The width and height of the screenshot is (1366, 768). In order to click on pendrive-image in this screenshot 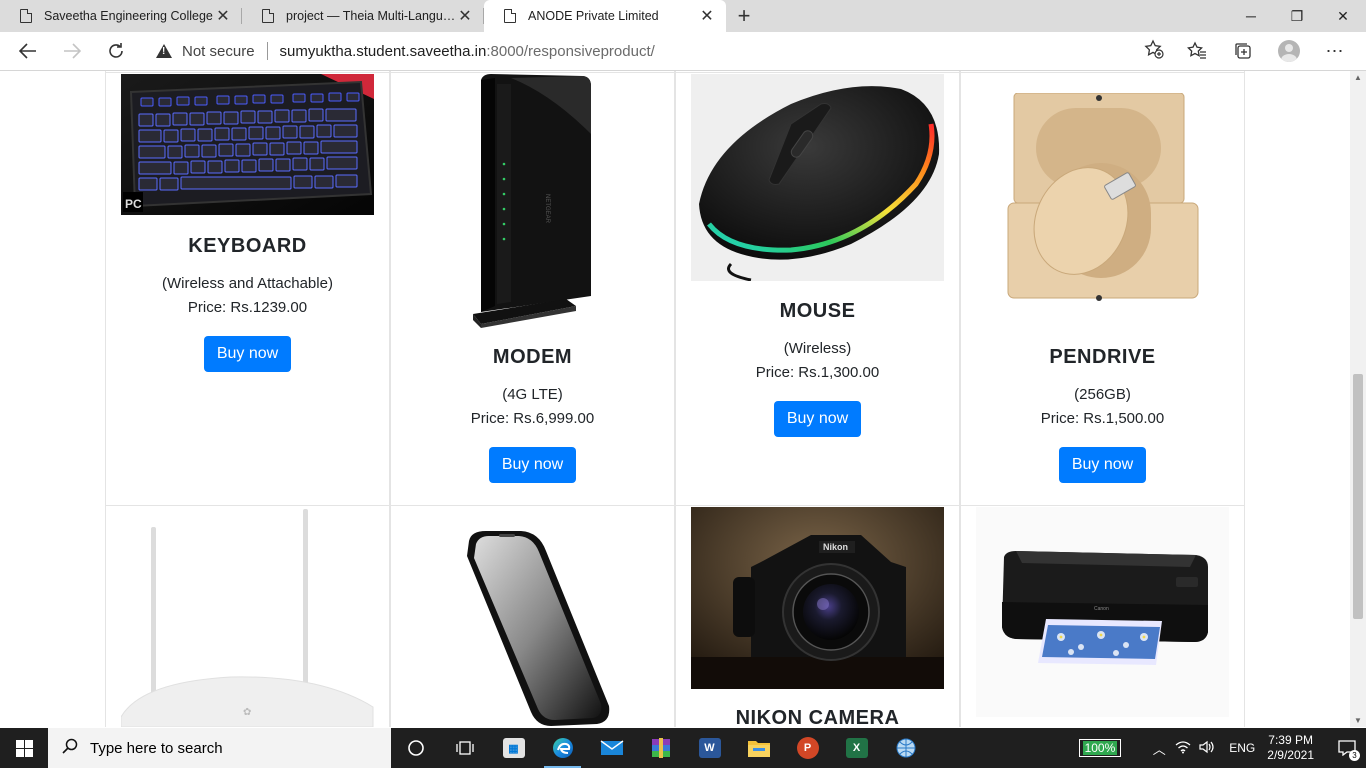, I will do `click(1103, 198)`.